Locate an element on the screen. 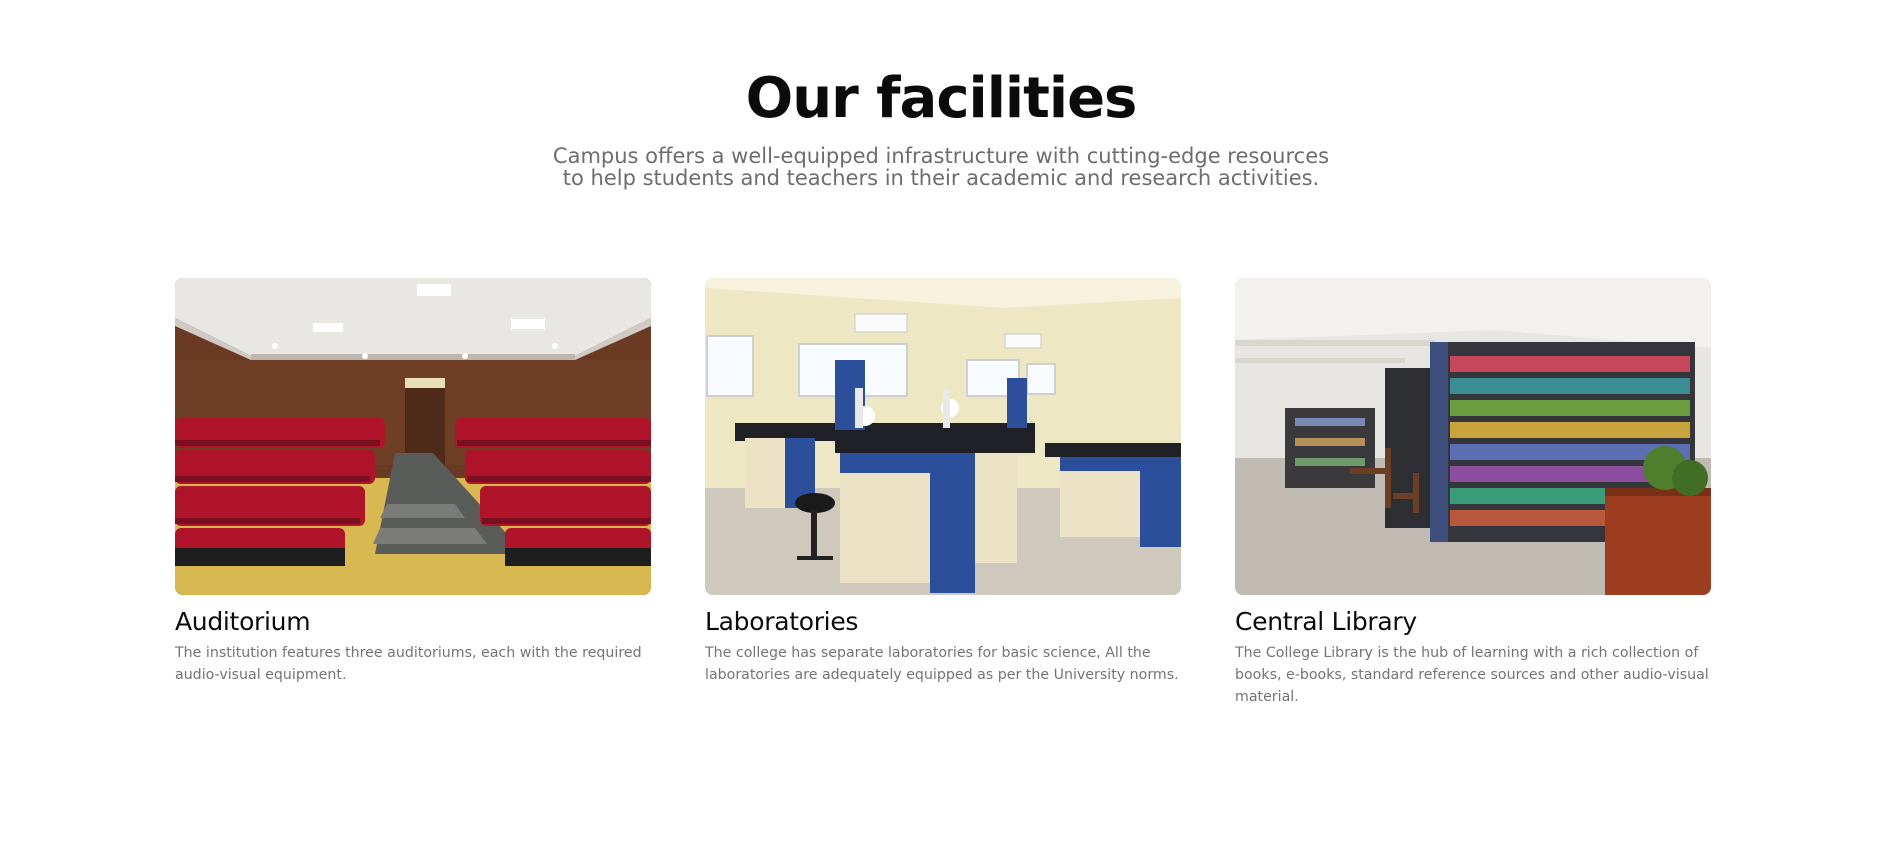 This screenshot has height=855, width=1882. facility-title: Auditorium is located at coordinates (243, 621).